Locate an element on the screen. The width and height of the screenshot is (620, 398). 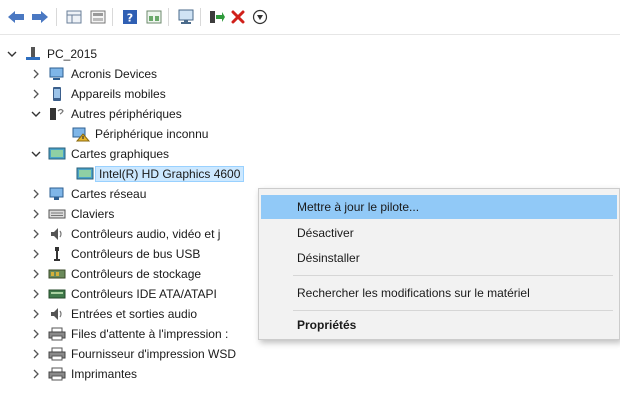
tree-item: Acronis Devices is located at coordinates (93, 74).